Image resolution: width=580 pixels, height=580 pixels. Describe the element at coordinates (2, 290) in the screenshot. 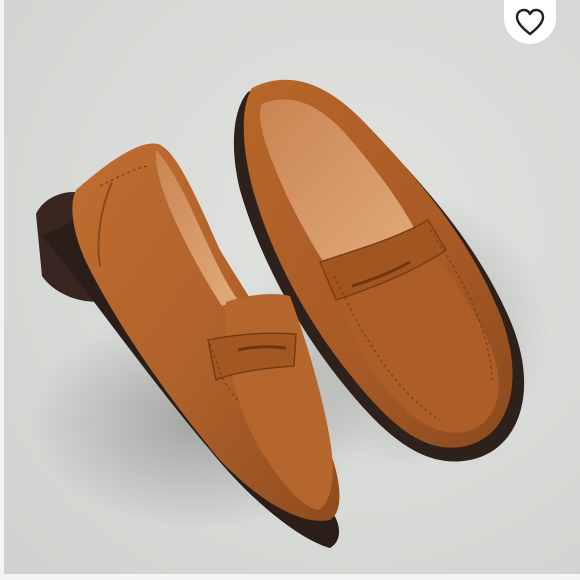

I see `photo-edge-left` at that location.